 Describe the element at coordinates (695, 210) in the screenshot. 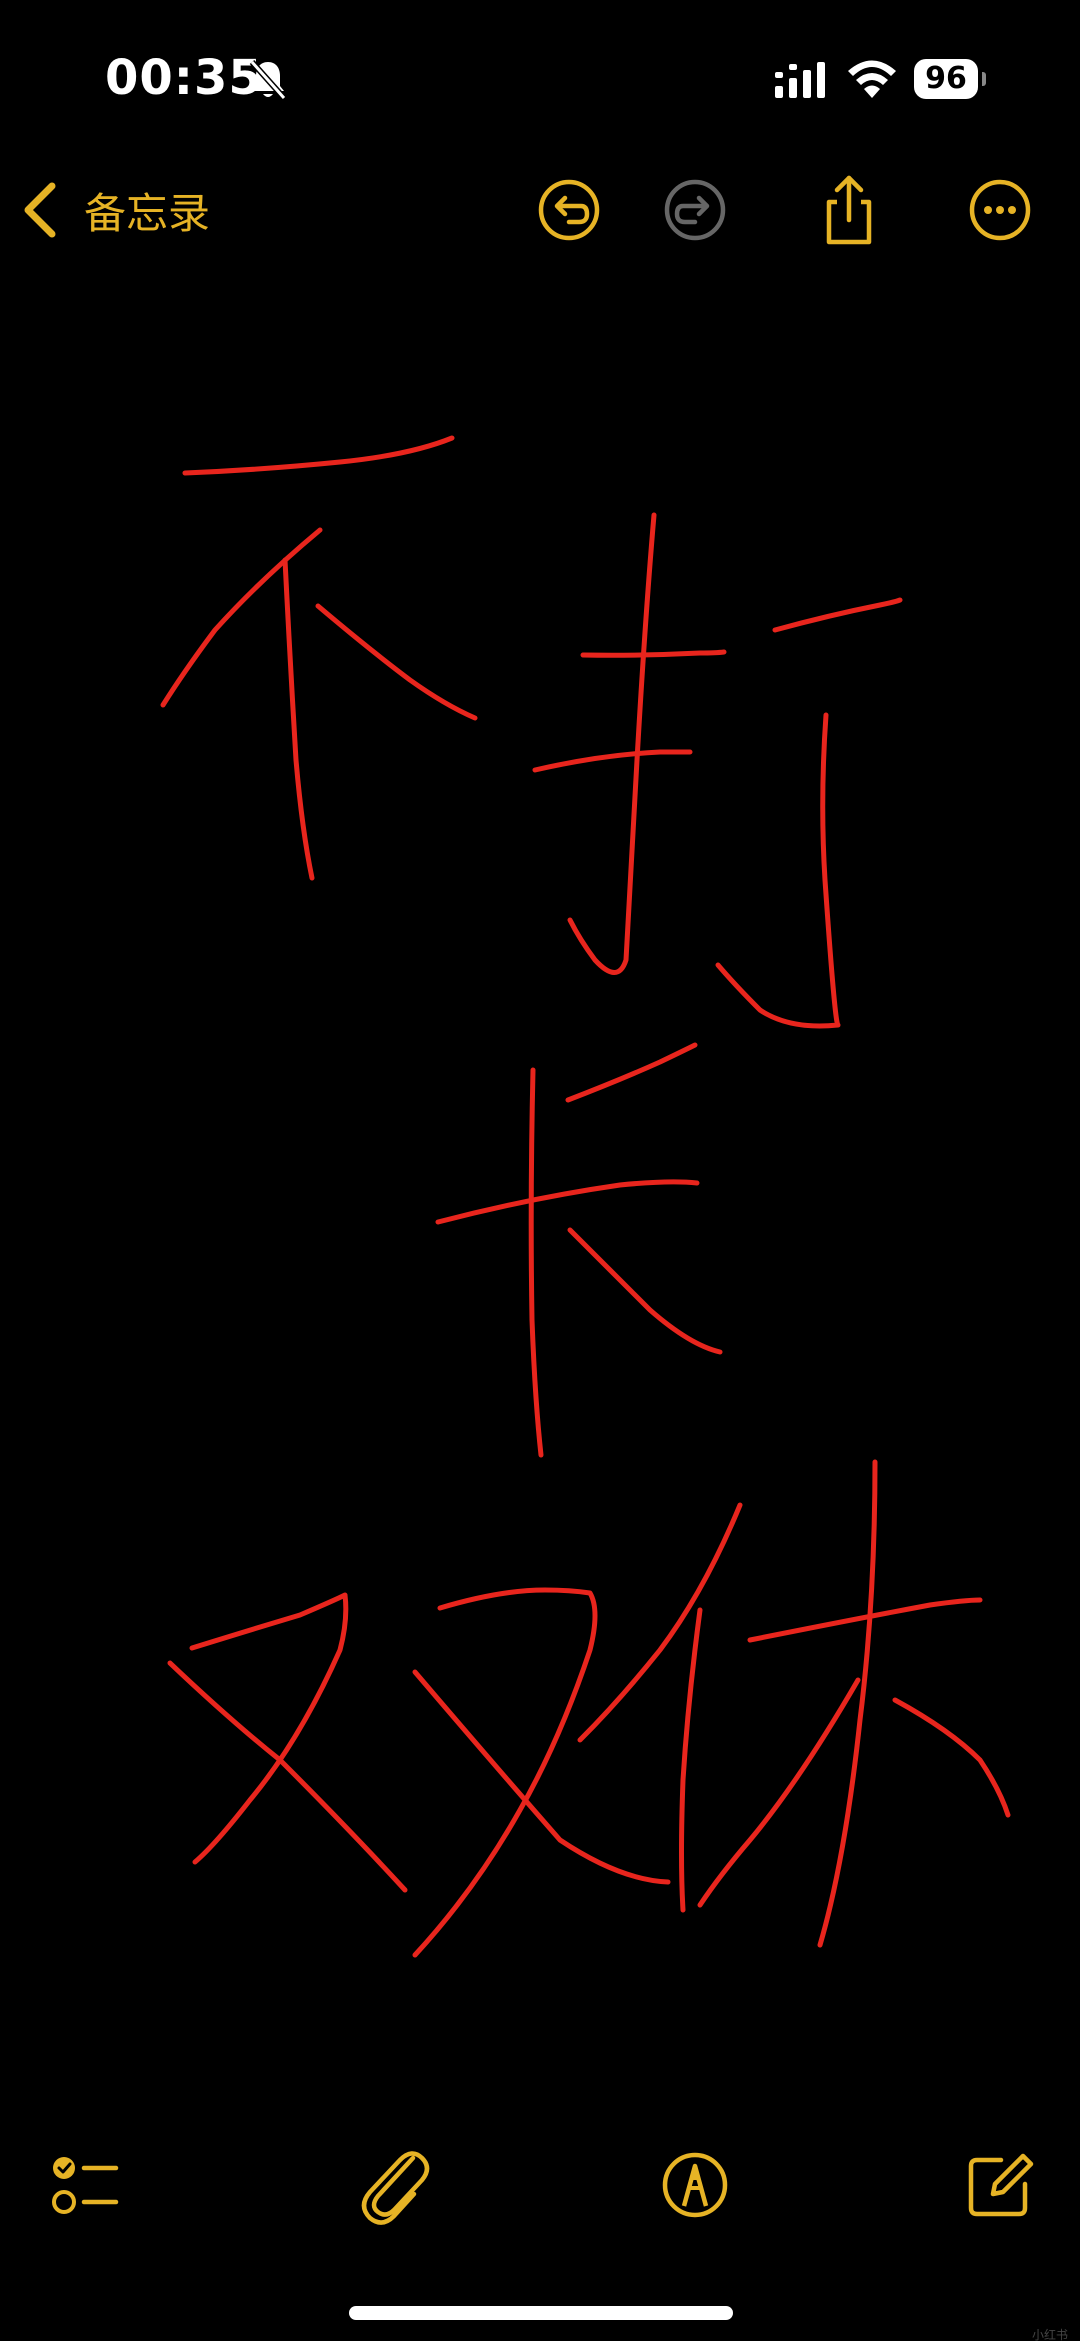

I see `redo-icon` at that location.